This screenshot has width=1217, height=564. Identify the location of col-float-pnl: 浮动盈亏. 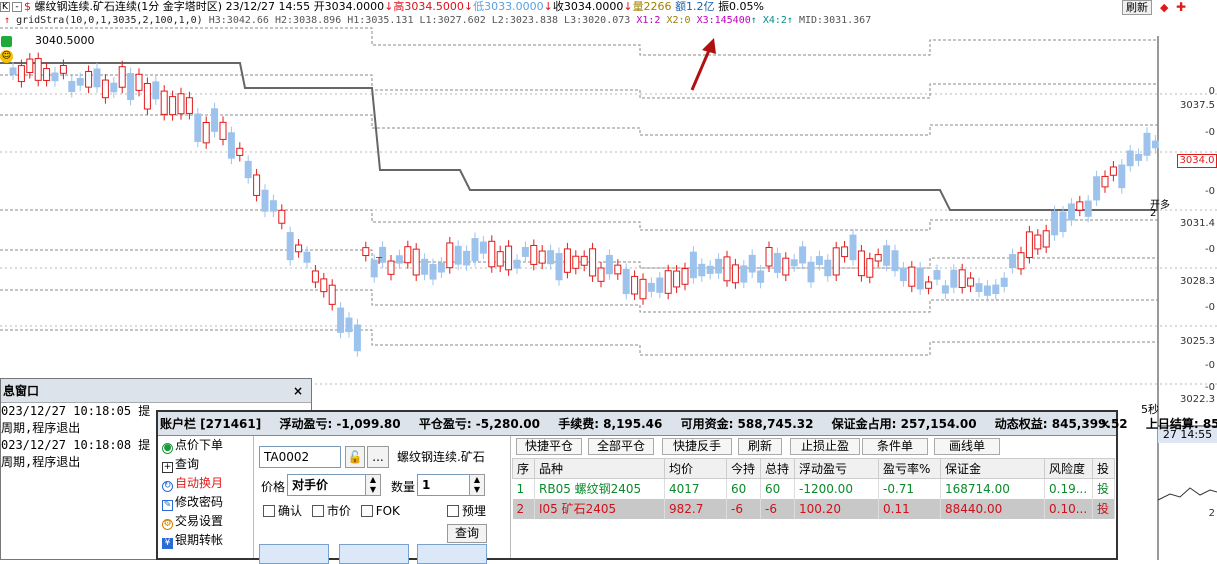
(836, 468).